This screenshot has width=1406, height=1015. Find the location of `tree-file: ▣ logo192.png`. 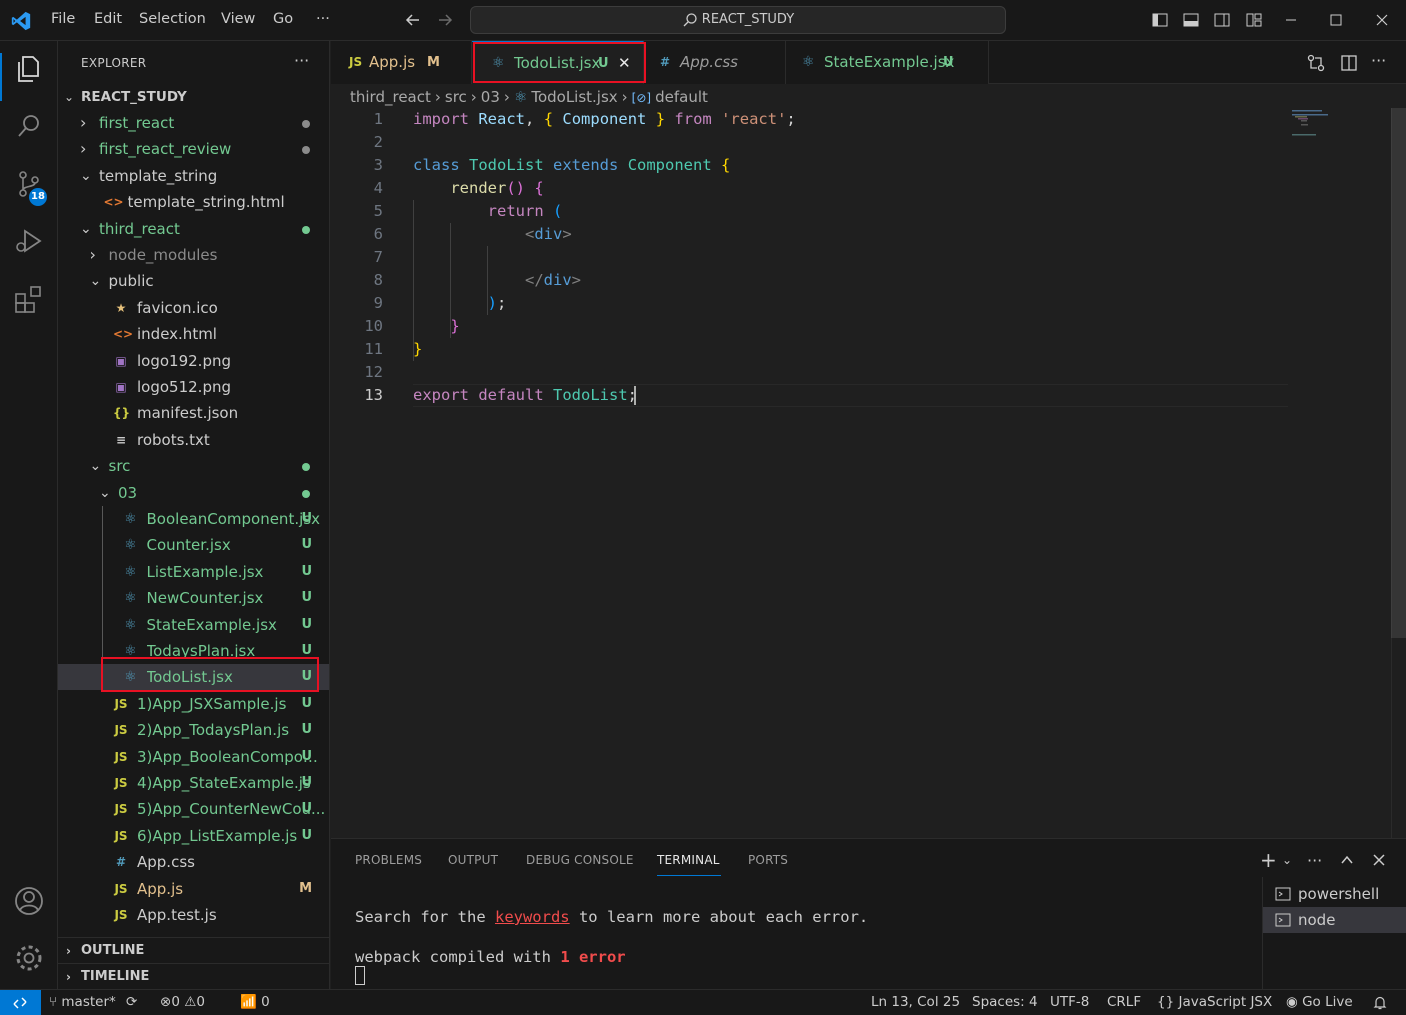

tree-file: ▣ logo192.png is located at coordinates (193, 361).